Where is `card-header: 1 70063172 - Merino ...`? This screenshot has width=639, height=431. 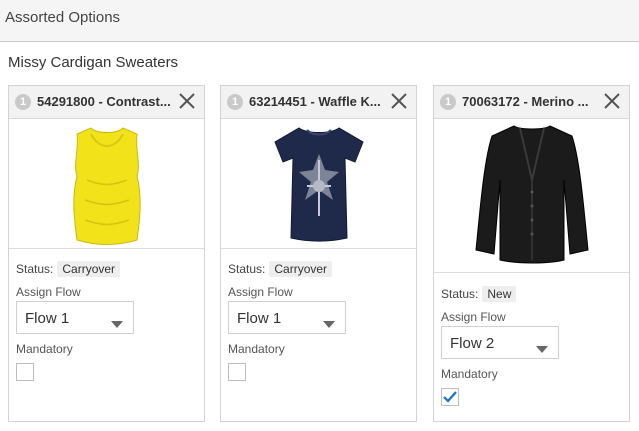
card-header: 1 70063172 - Merino ... is located at coordinates (531, 102).